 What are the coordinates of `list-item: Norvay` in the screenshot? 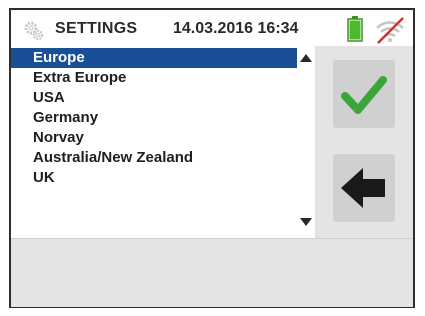 It's located at (154, 138).